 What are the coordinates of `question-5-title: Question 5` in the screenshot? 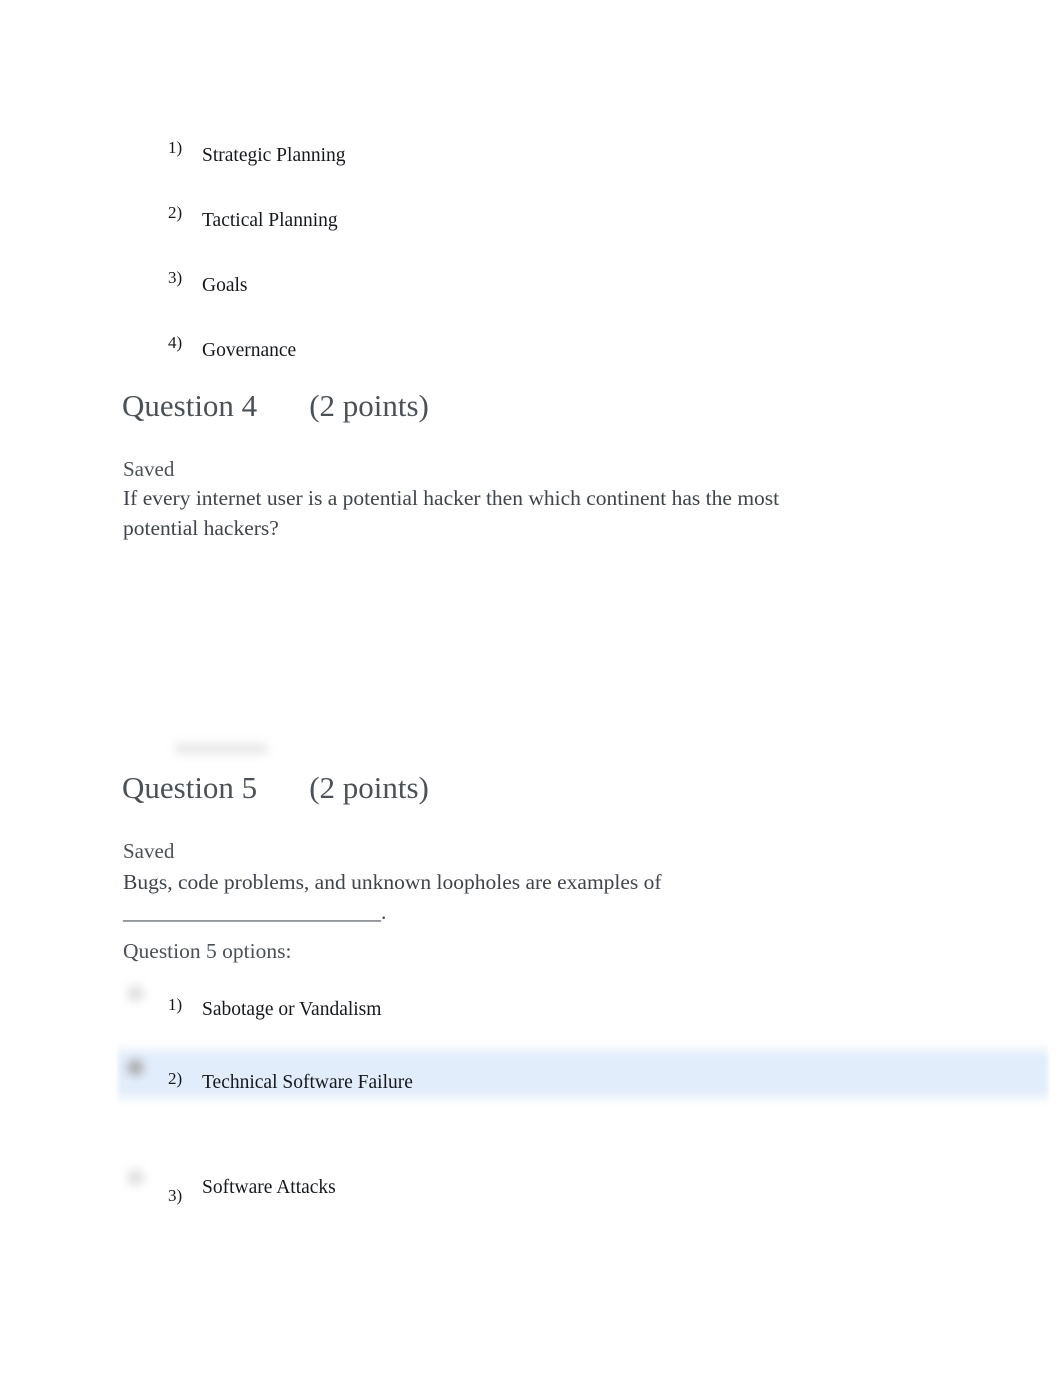 It's located at (190, 787).